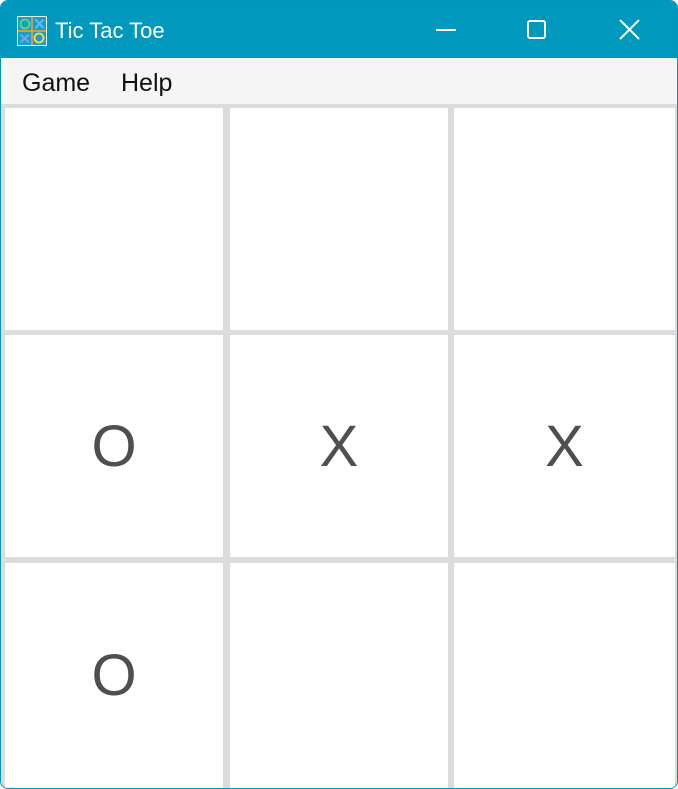  I want to click on board-cell-r3-c2, so click(339, 675).